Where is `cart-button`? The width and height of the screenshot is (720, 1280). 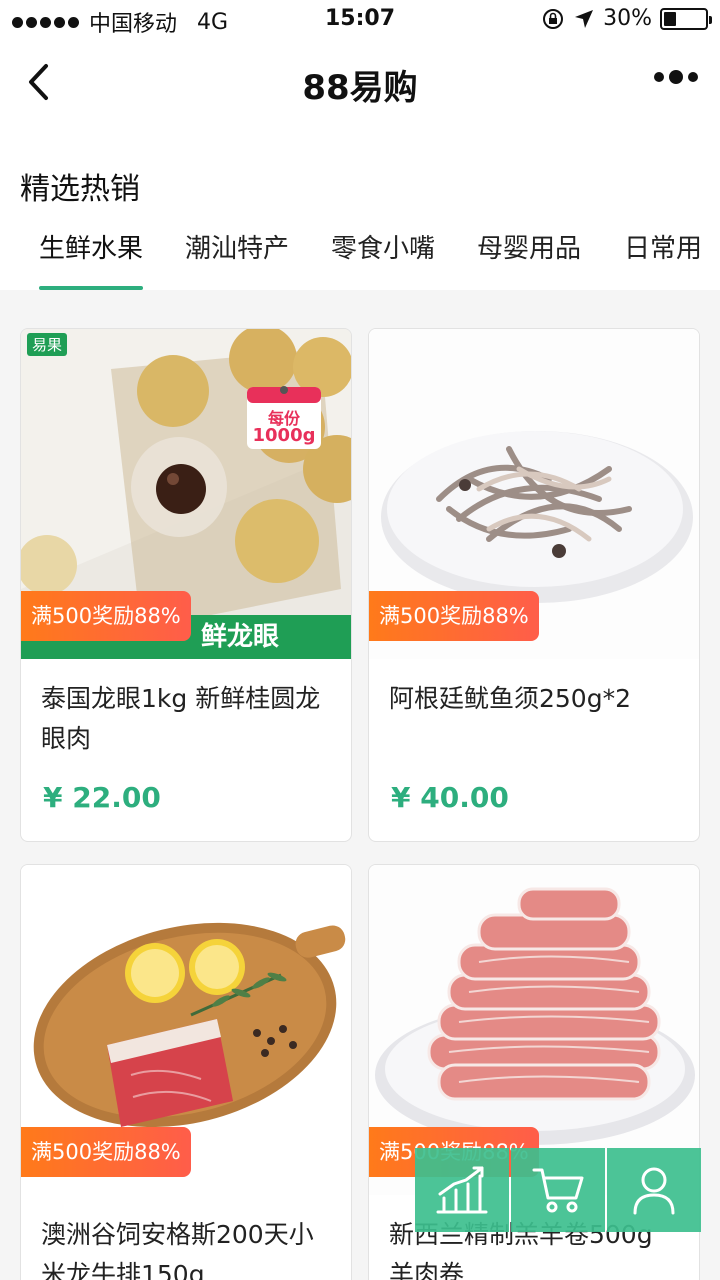 cart-button is located at coordinates (558, 1190).